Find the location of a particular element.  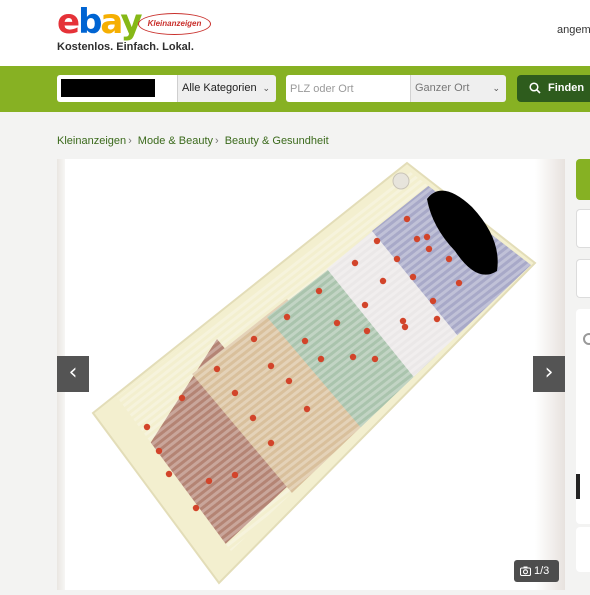

seller-divider is located at coordinates (578, 486).